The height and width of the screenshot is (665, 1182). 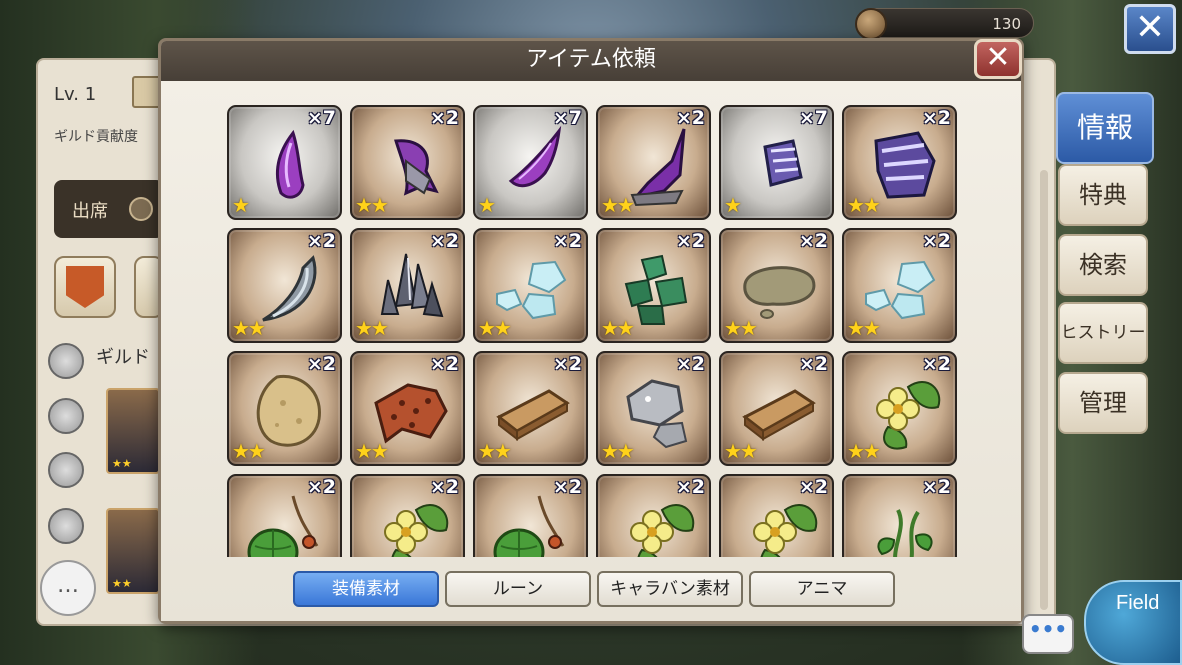 I want to click on field-label: Field, so click(x=1138, y=603).